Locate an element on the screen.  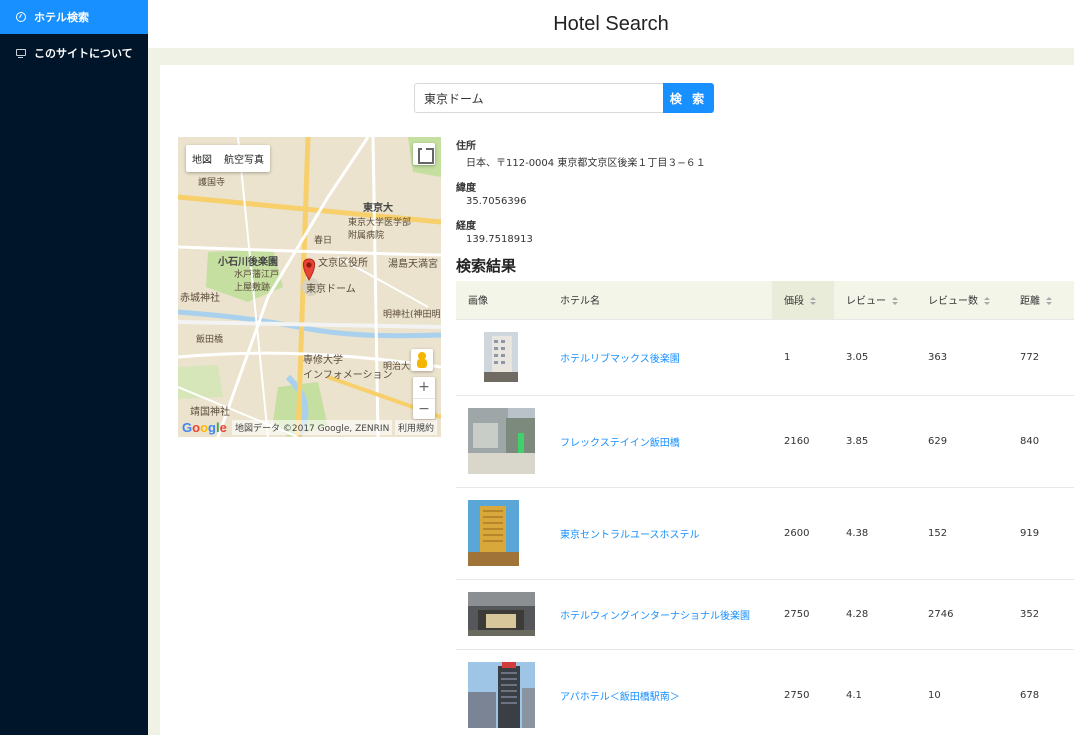
table-row: ホテルリブマックス後楽園 1 3.05 363 772 is located at coordinates (765, 357).